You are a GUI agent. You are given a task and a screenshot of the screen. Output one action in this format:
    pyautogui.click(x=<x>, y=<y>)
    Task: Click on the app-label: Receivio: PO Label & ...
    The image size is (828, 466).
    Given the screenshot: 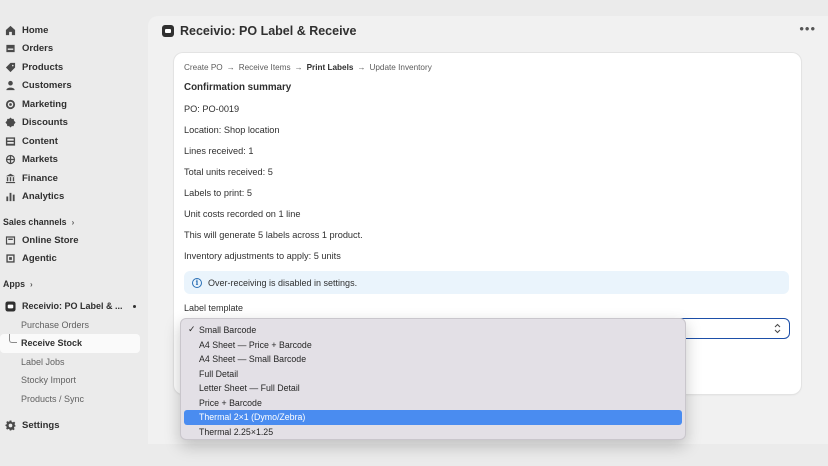 What is the action you would take?
    pyautogui.click(x=72, y=306)
    